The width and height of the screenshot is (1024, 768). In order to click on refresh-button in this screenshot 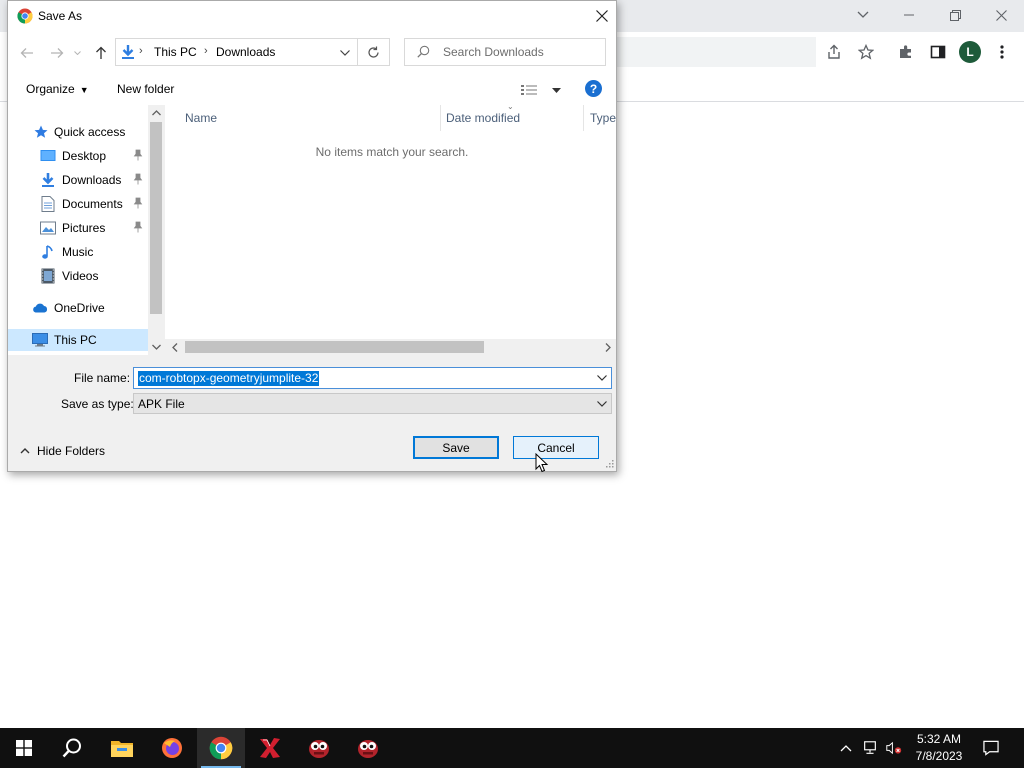, I will do `click(374, 52)`.